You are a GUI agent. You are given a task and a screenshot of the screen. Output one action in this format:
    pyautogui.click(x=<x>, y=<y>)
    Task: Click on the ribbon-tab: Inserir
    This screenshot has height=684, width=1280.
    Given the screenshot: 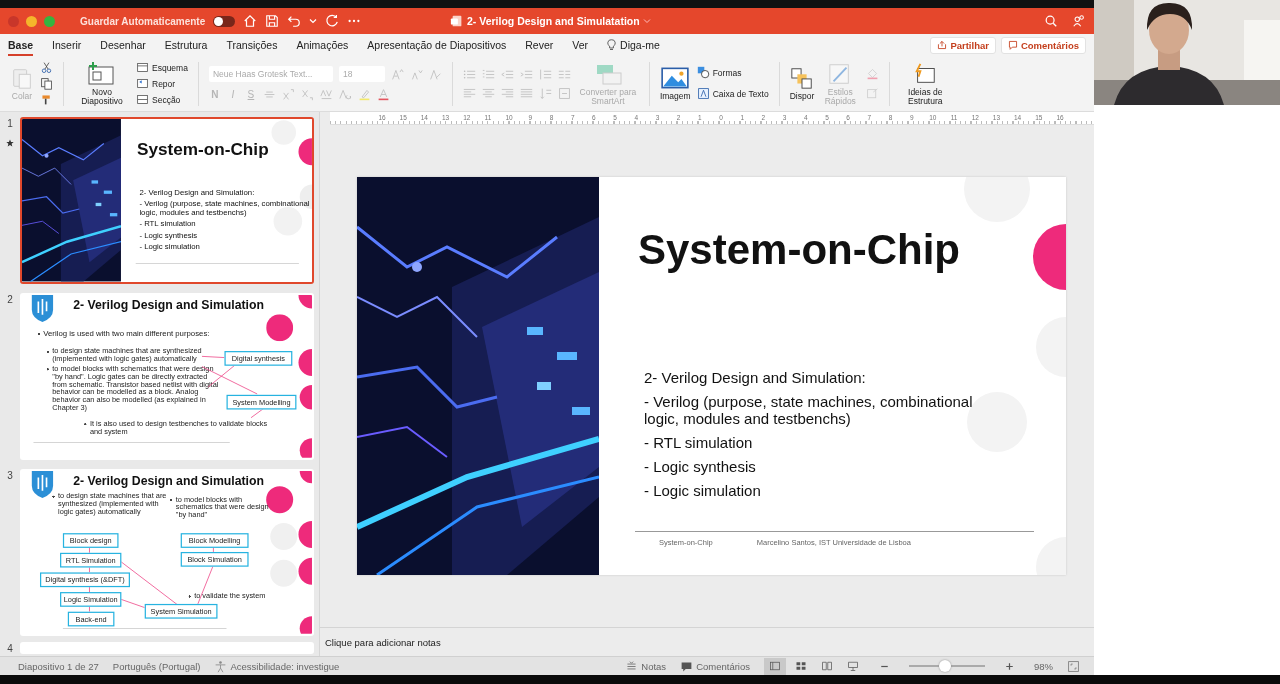 What is the action you would take?
    pyautogui.click(x=67, y=45)
    